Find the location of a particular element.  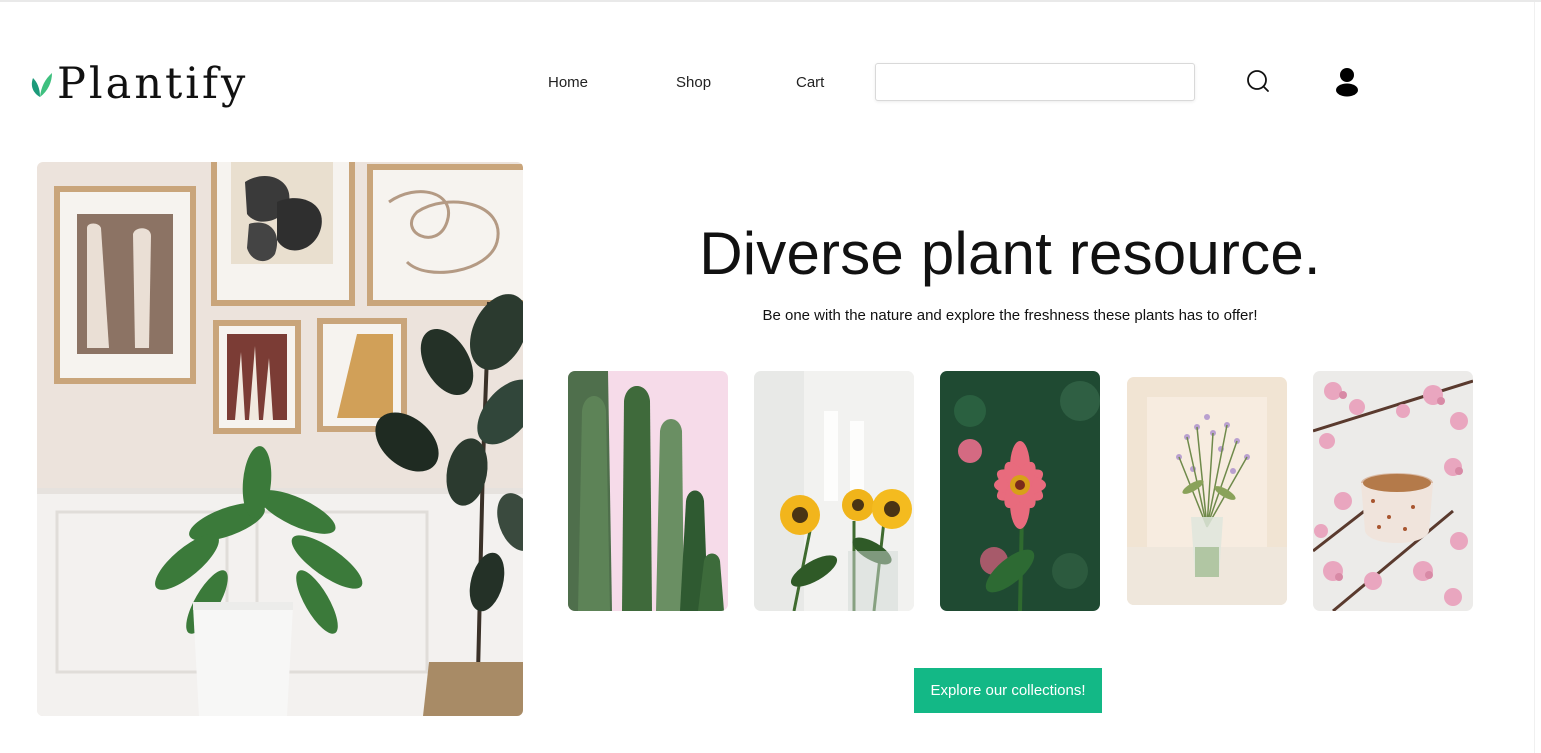

brand-logo: Plantify is located at coordinates (138, 84).